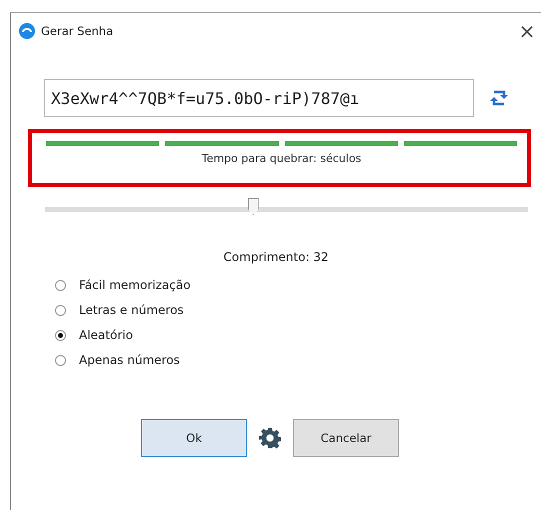 The width and height of the screenshot is (541, 510). I want to click on ok-button: Ok, so click(194, 438).